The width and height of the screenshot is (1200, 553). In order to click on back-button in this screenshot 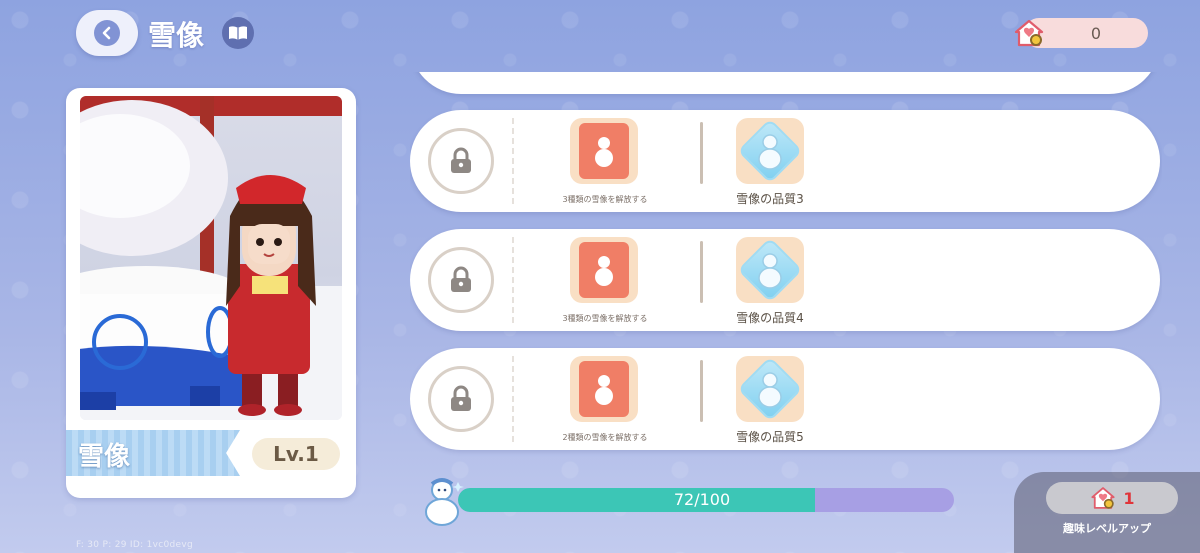, I will do `click(107, 33)`.